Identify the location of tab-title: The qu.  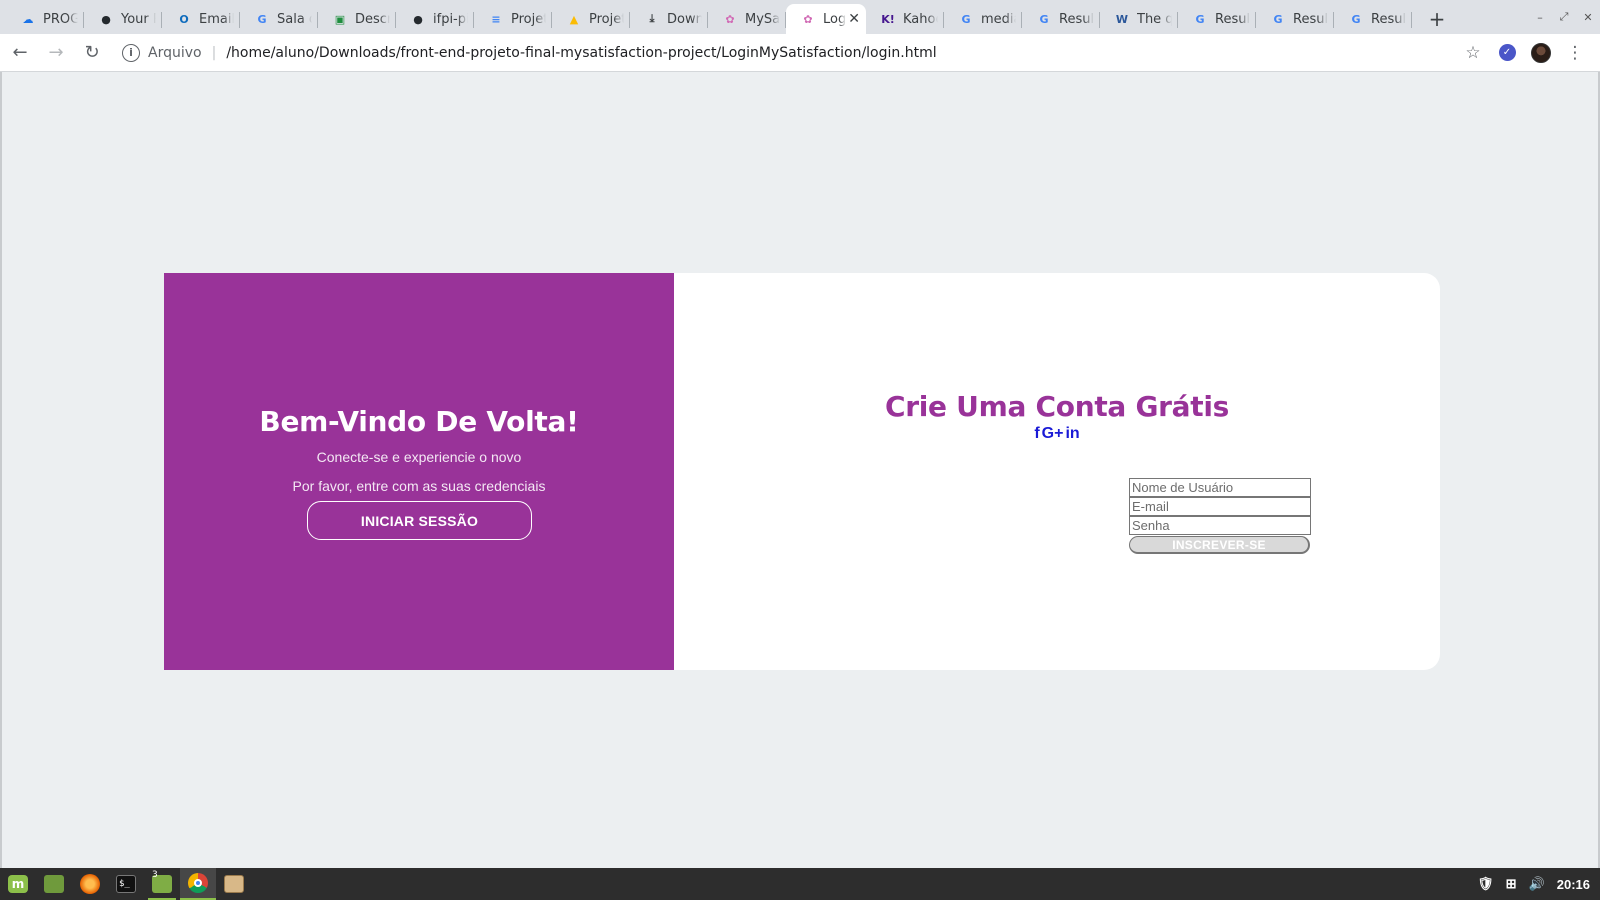
(1154, 19).